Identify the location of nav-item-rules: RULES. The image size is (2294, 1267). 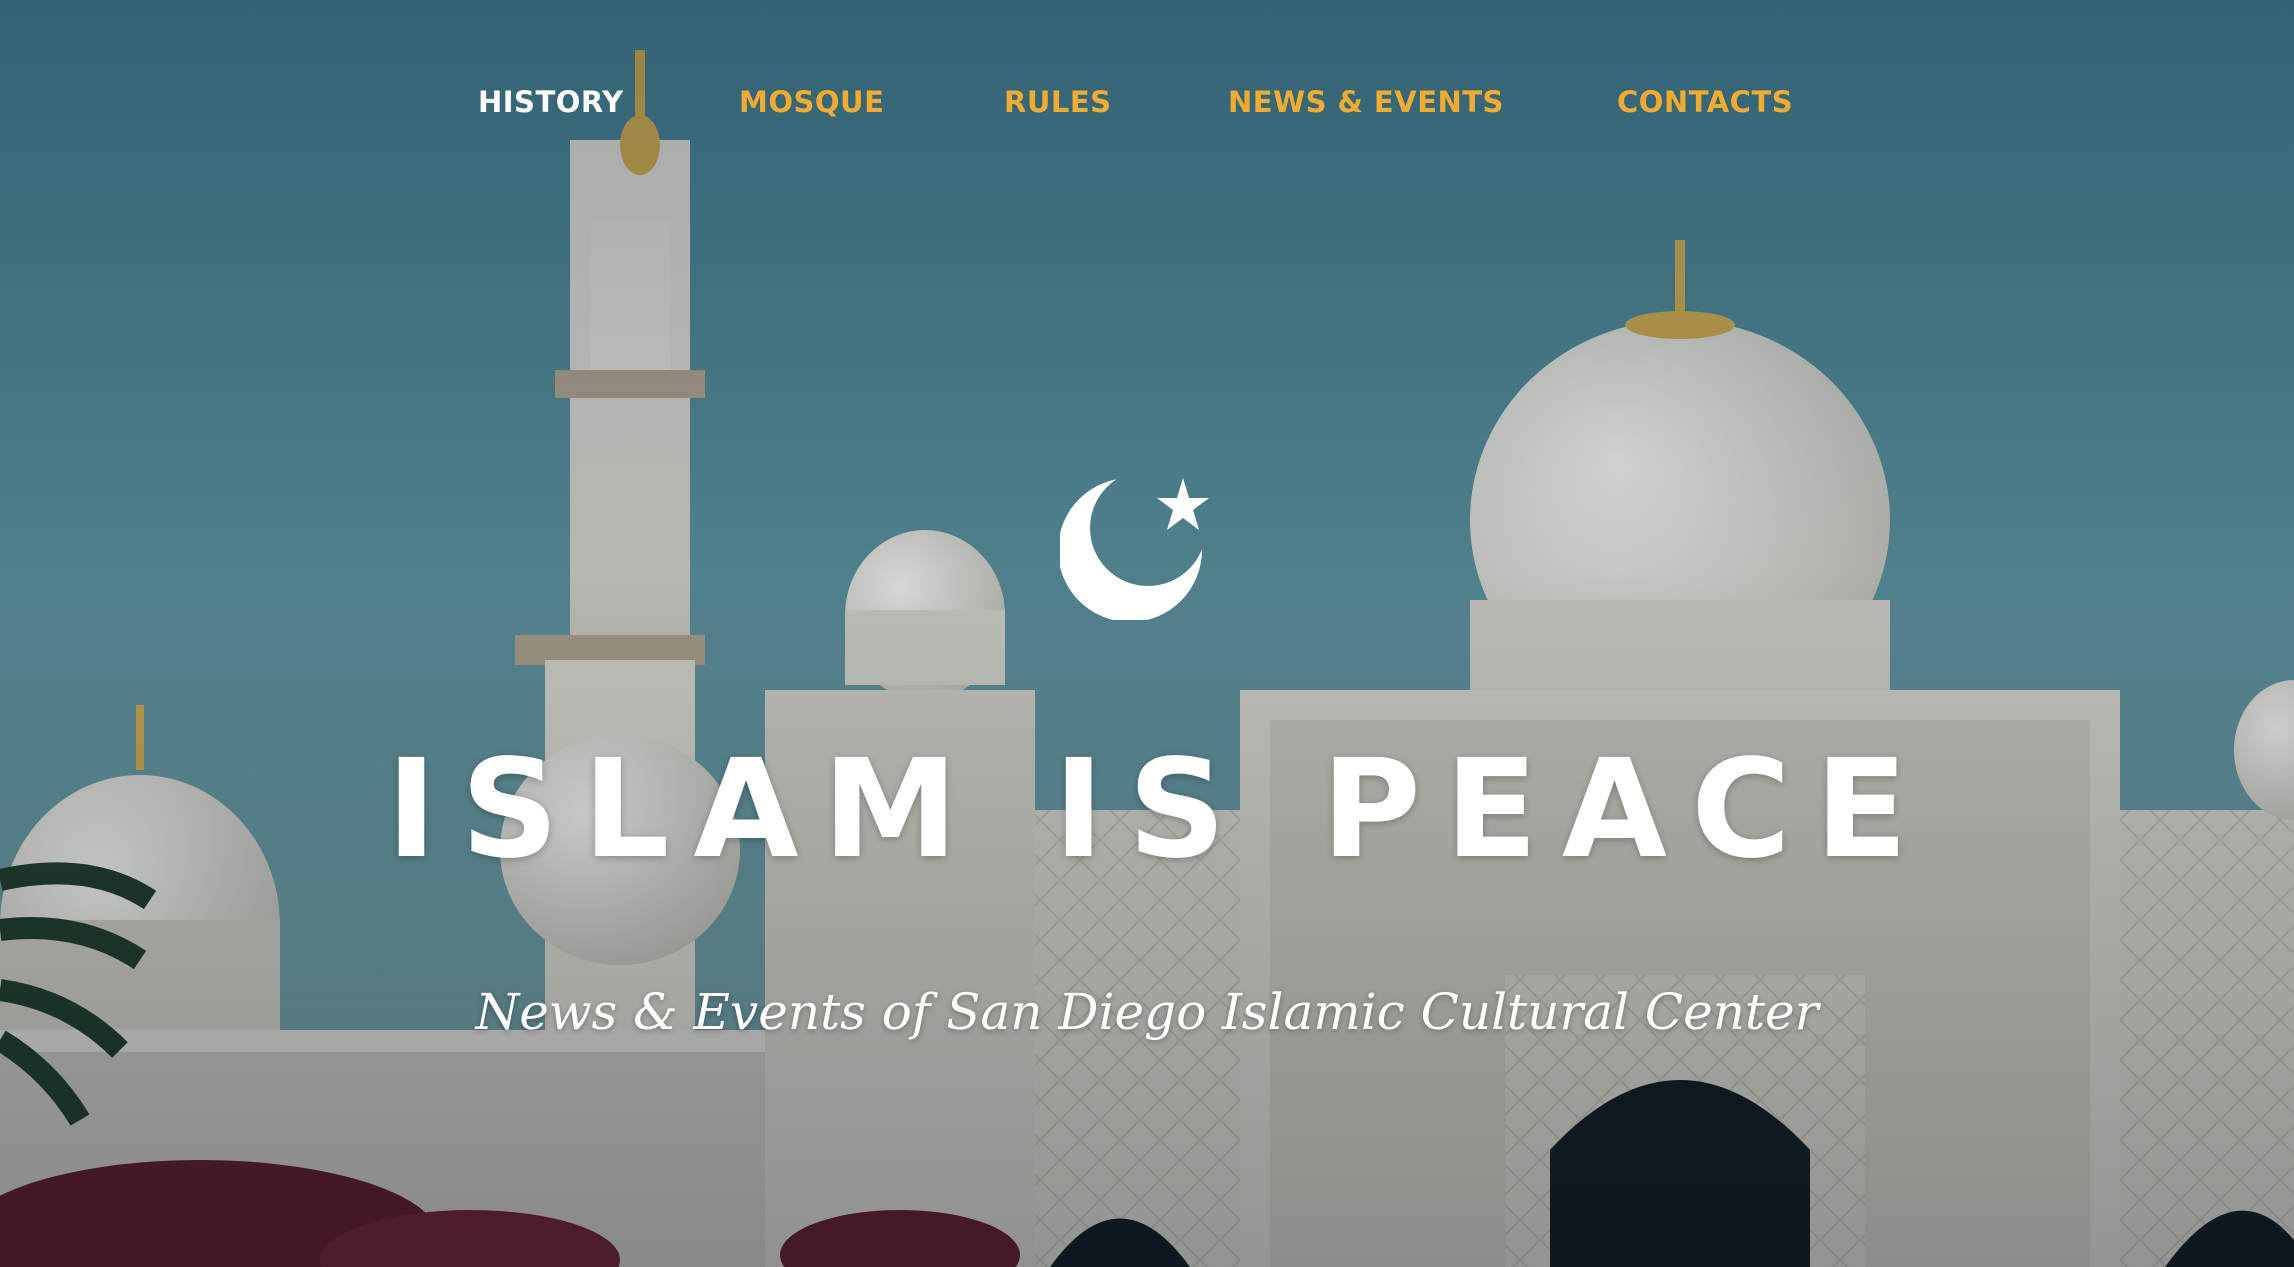
(1058, 102).